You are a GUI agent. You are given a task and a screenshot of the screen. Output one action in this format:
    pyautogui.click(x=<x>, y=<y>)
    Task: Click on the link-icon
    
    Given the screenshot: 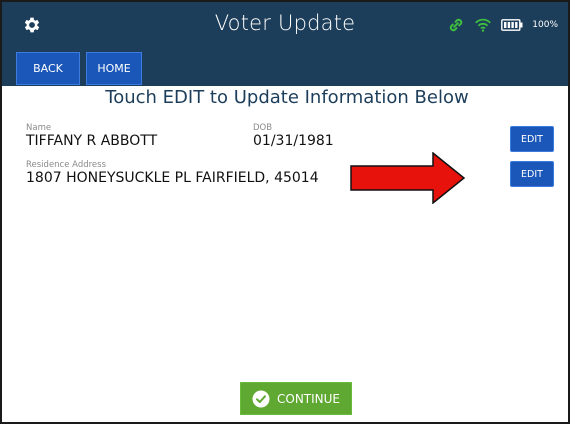 What is the action you would take?
    pyautogui.click(x=456, y=25)
    